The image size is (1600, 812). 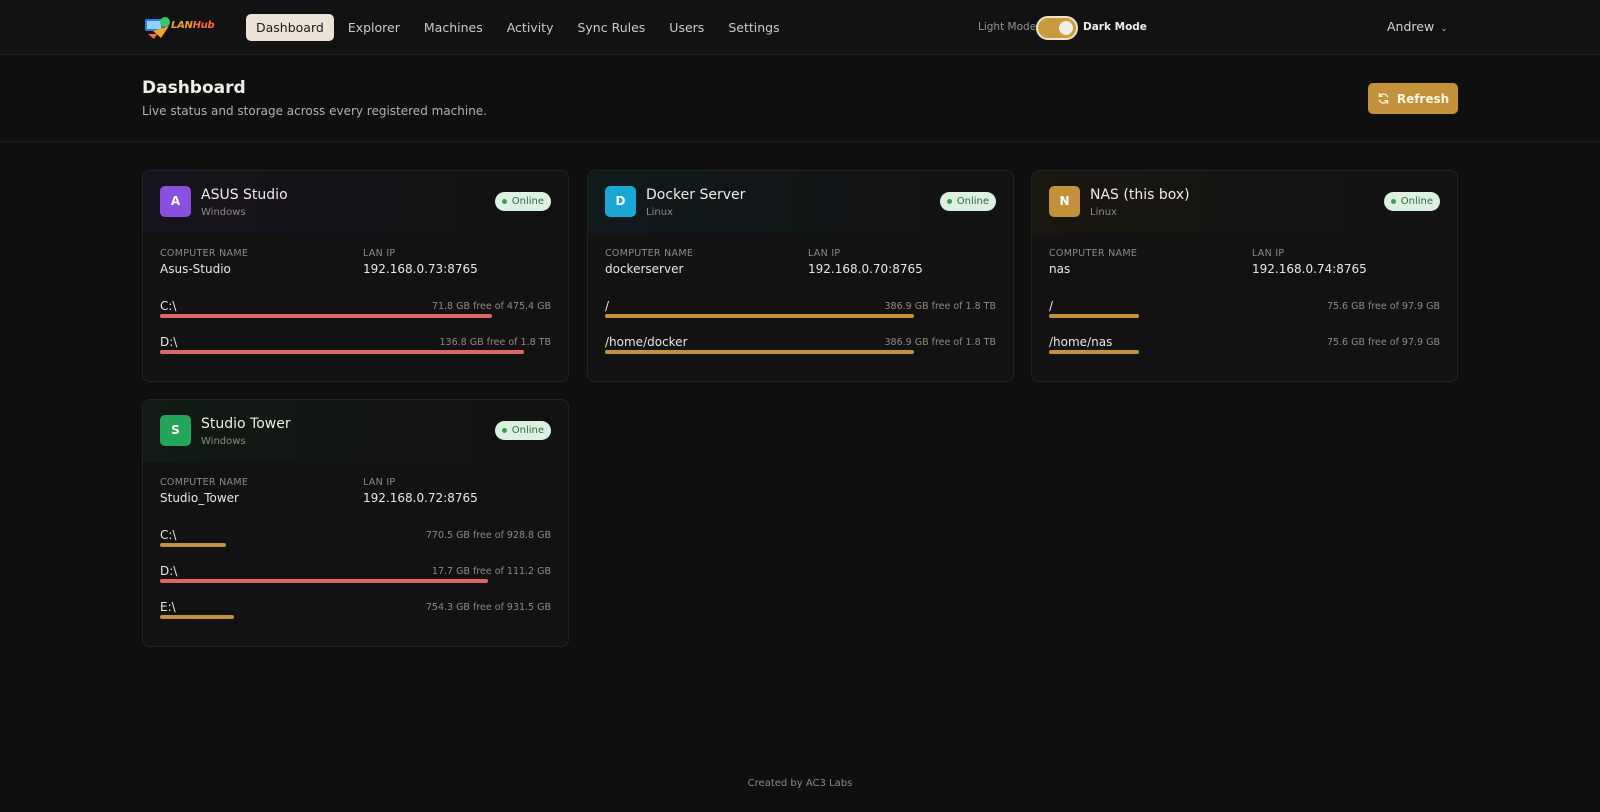 What do you see at coordinates (355, 431) in the screenshot?
I see `machine-card-header: S Studio Tower Windows Online` at bounding box center [355, 431].